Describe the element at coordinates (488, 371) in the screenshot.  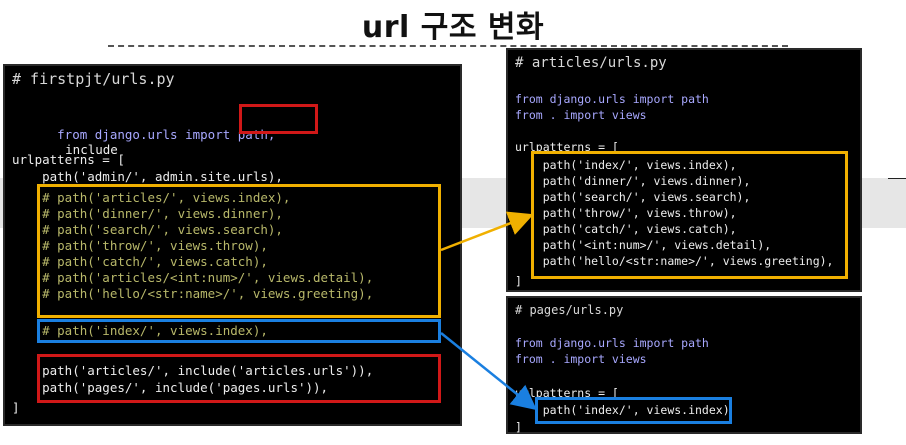
I see `blue-arrow` at that location.